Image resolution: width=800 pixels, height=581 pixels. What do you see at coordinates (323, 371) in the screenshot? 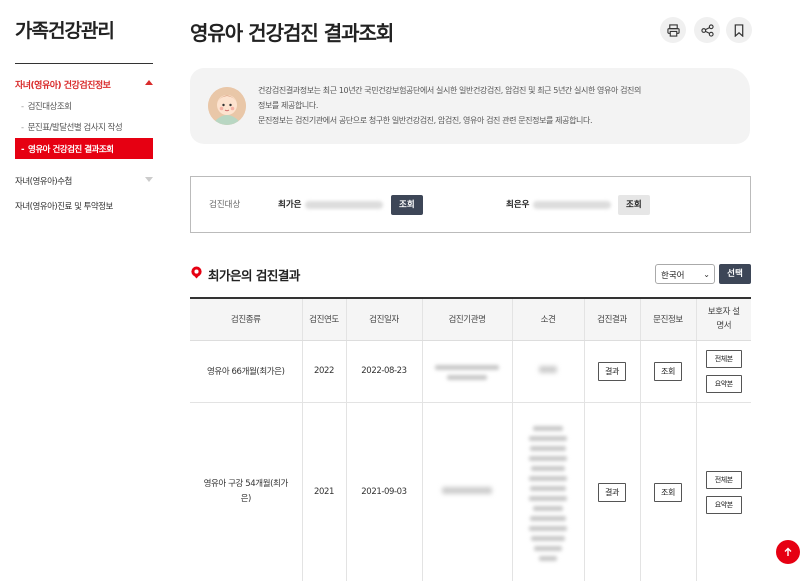
I see `checkup-year: 2022` at bounding box center [323, 371].